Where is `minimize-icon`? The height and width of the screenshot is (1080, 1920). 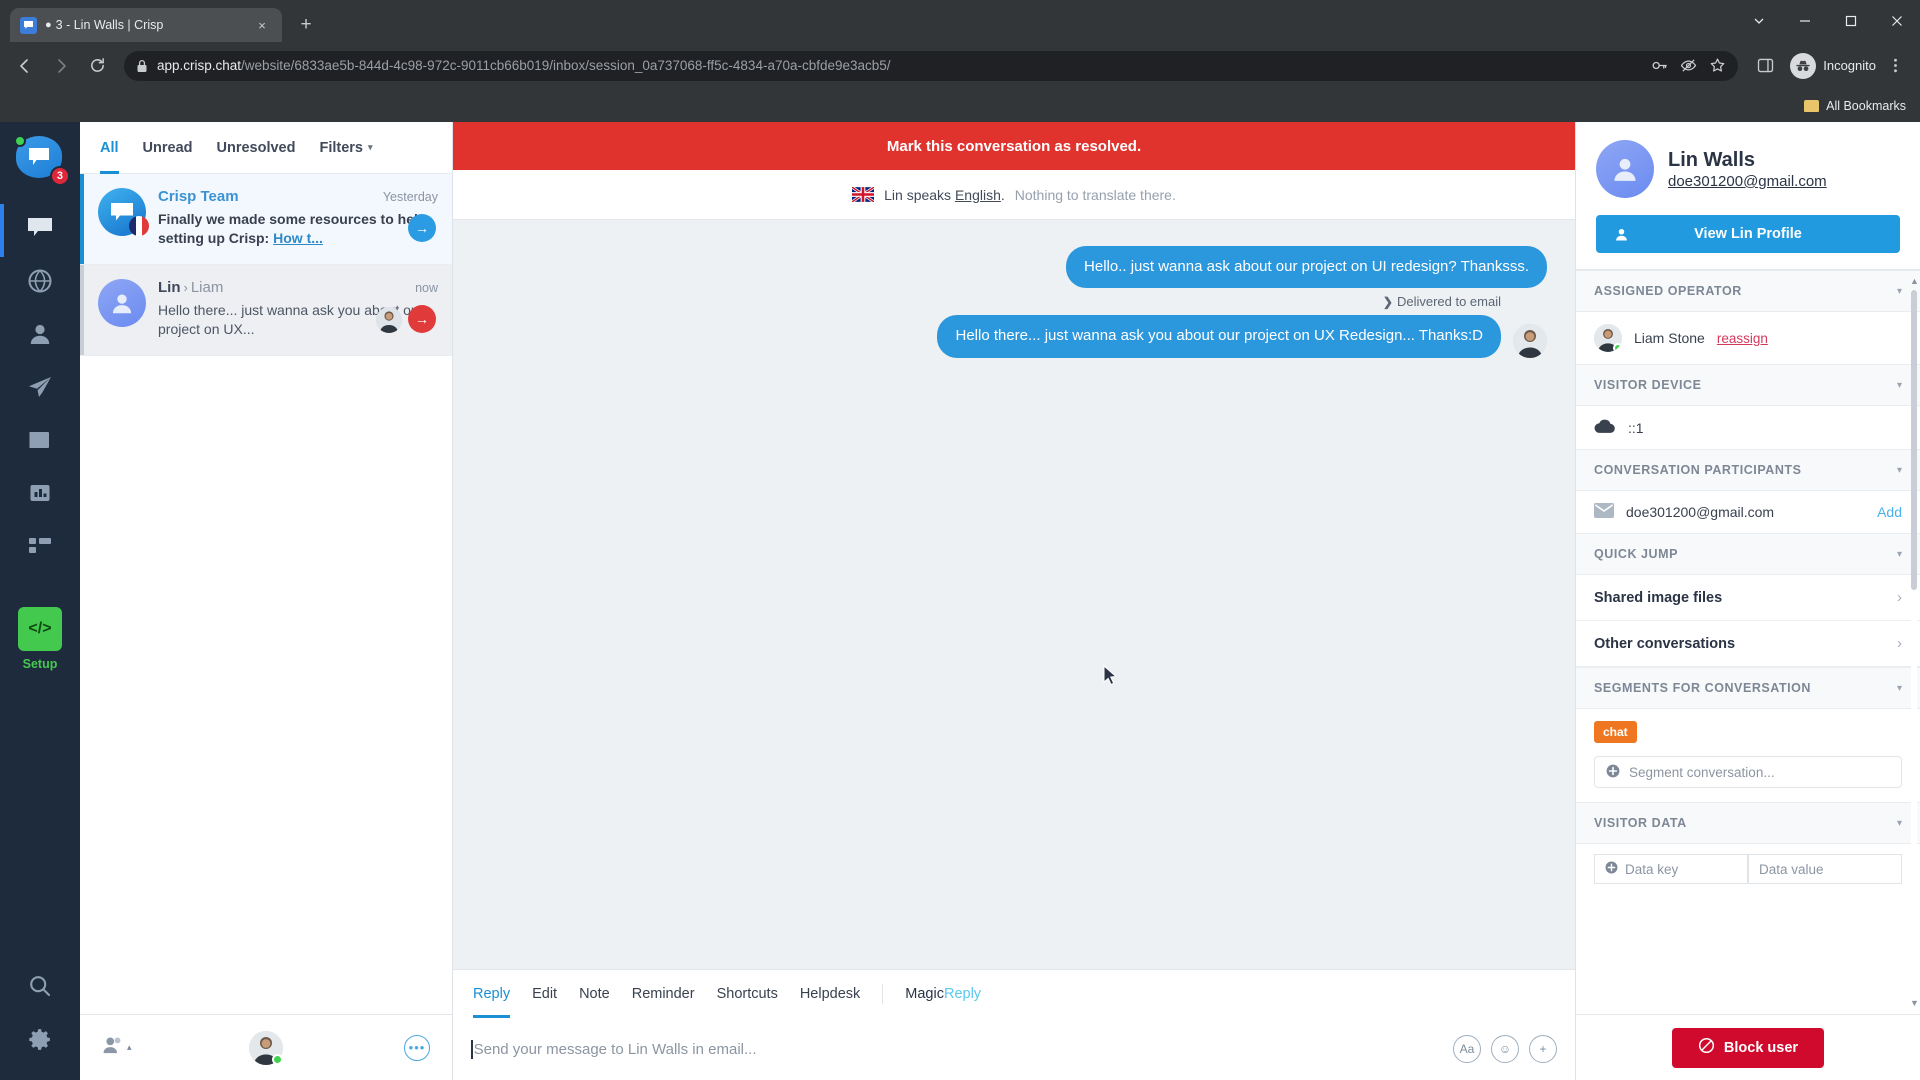 minimize-icon is located at coordinates (1805, 21).